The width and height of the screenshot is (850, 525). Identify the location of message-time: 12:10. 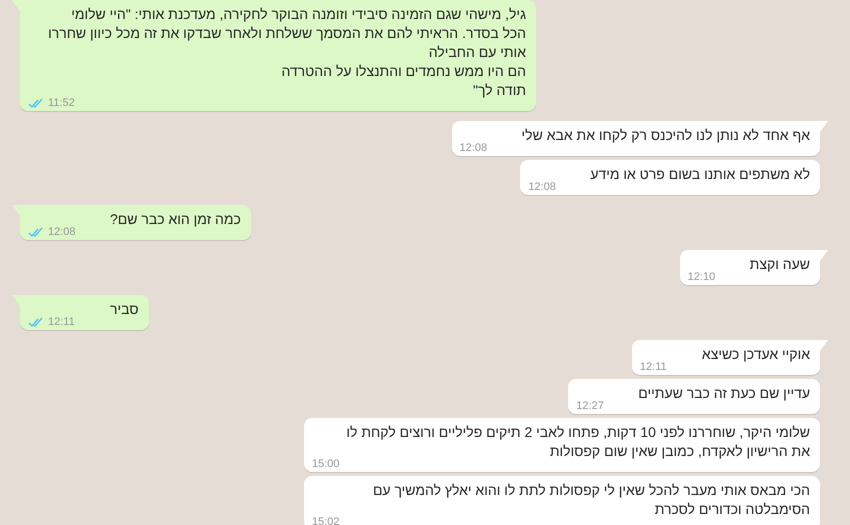
(702, 277).